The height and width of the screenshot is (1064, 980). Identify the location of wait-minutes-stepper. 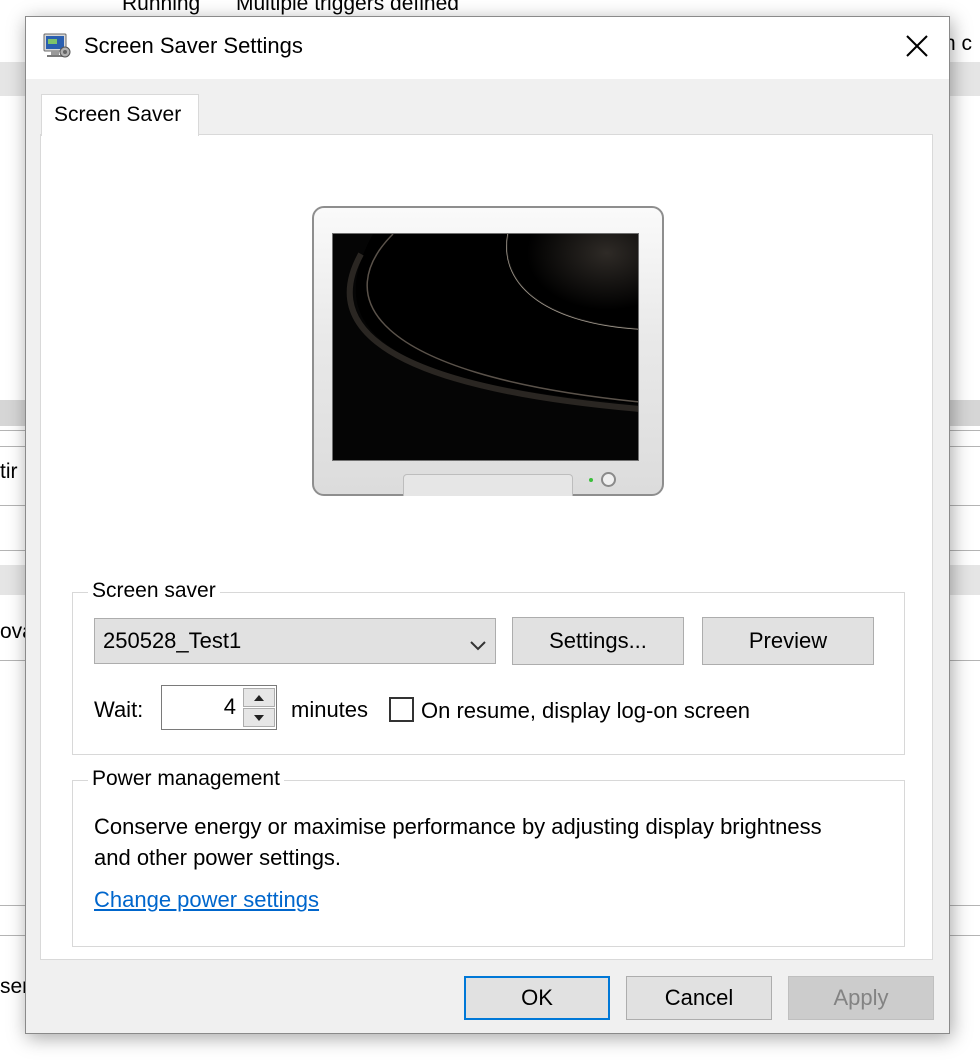
(259, 708).